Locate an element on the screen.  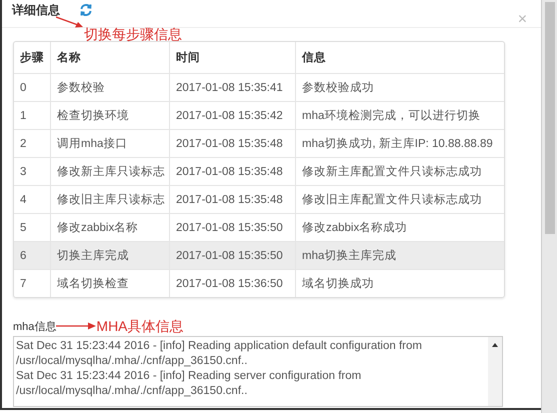
table-cell: 参数校验 is located at coordinates (109, 87).